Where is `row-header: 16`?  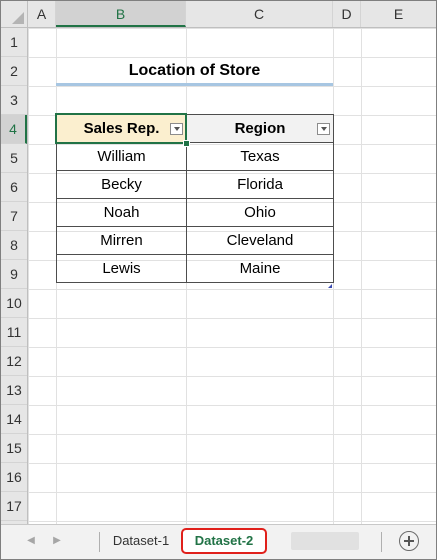 row-header: 16 is located at coordinates (14, 477).